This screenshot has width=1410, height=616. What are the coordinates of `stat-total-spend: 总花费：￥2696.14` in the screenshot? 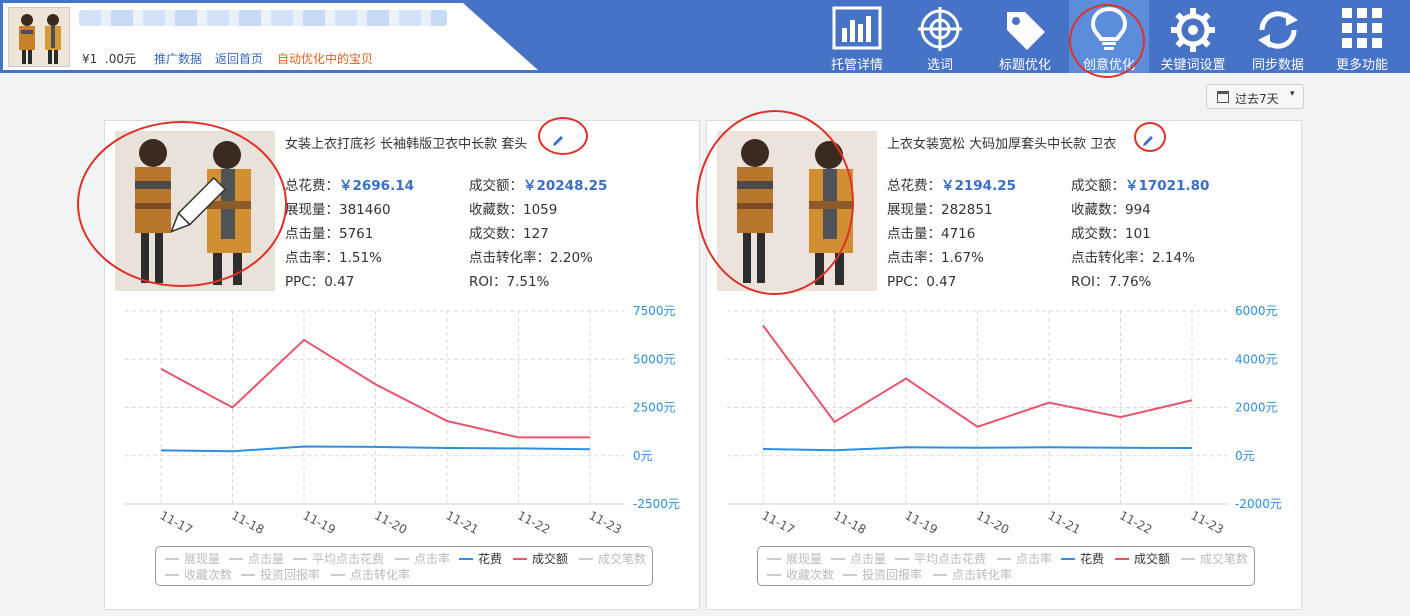 It's located at (349, 186).